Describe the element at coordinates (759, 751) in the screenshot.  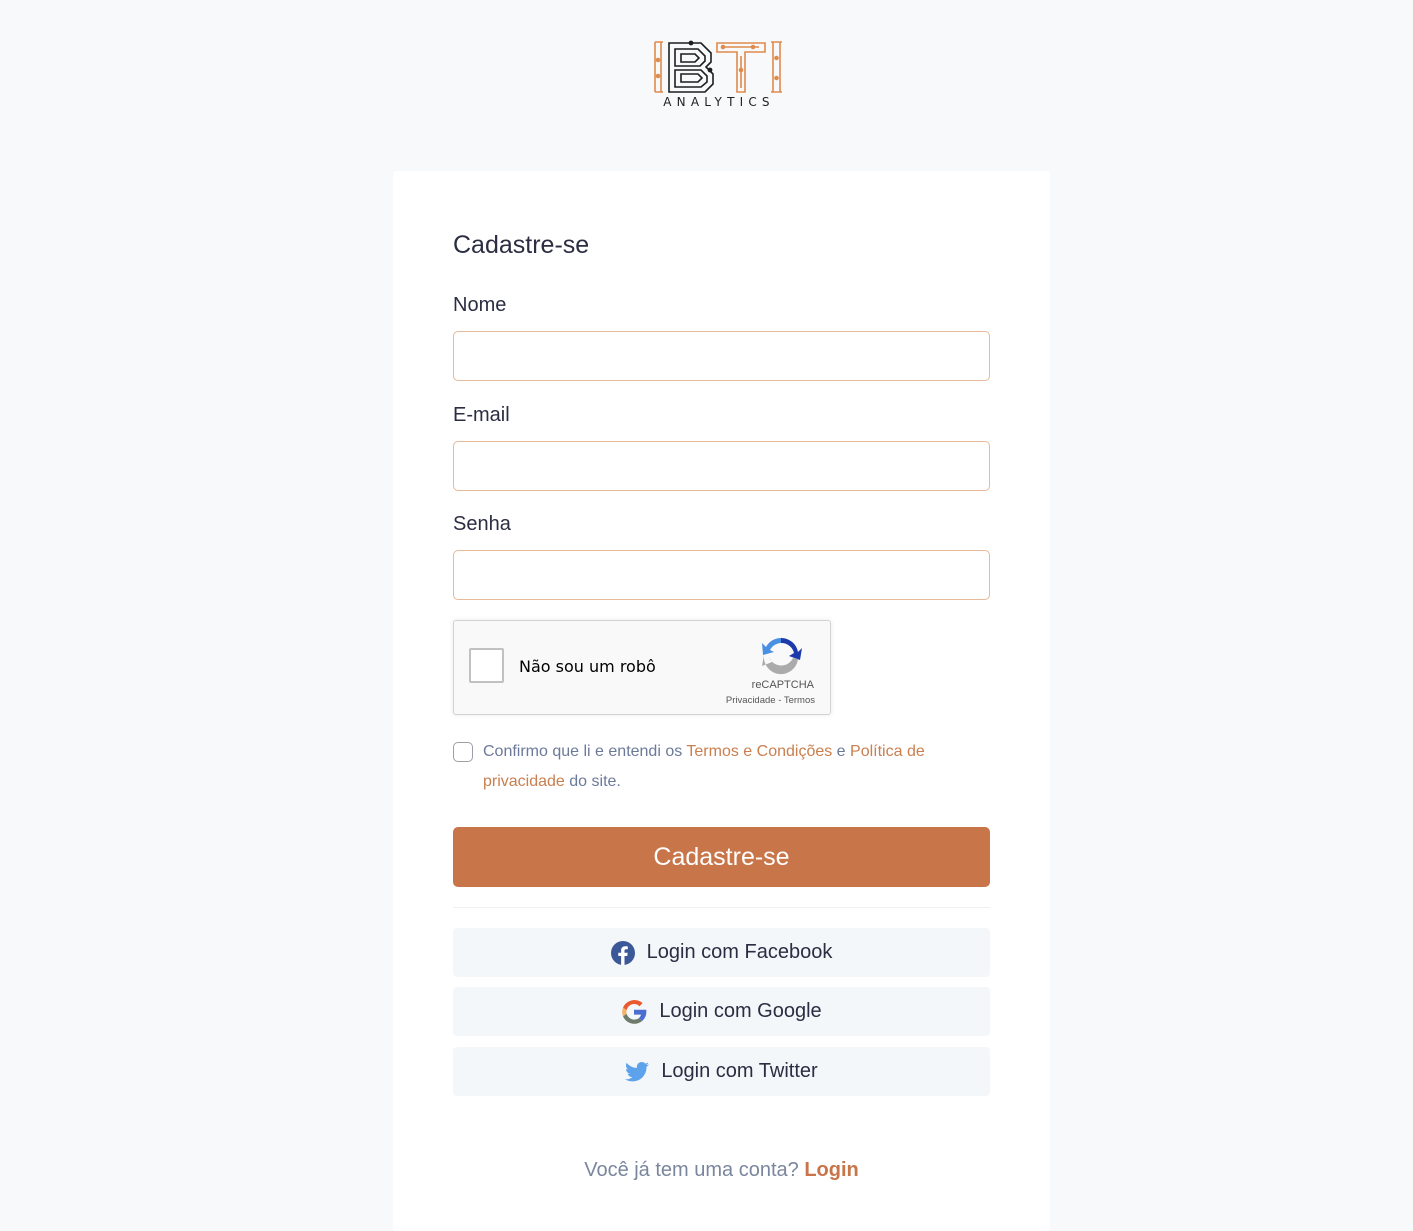
I see `terms-conditions-link: Termos e Condições` at that location.